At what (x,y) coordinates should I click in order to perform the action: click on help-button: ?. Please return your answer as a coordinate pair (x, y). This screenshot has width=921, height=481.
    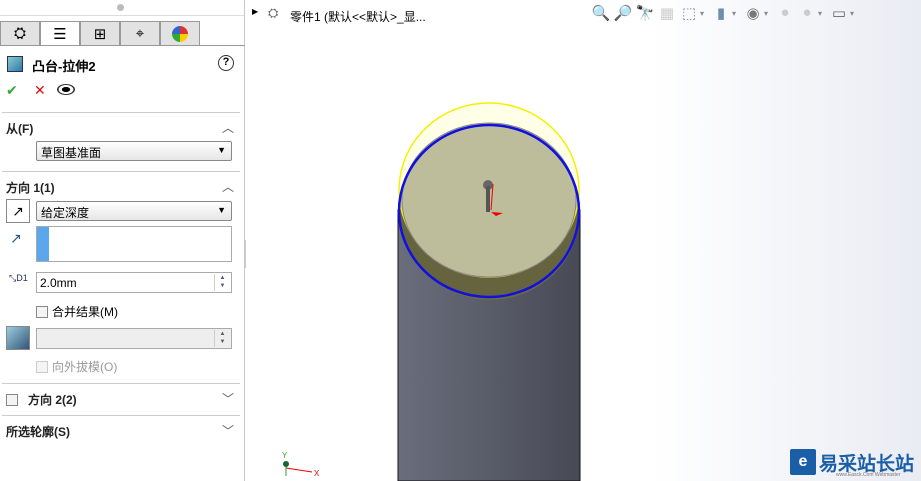
    Looking at the image, I should click on (226, 63).